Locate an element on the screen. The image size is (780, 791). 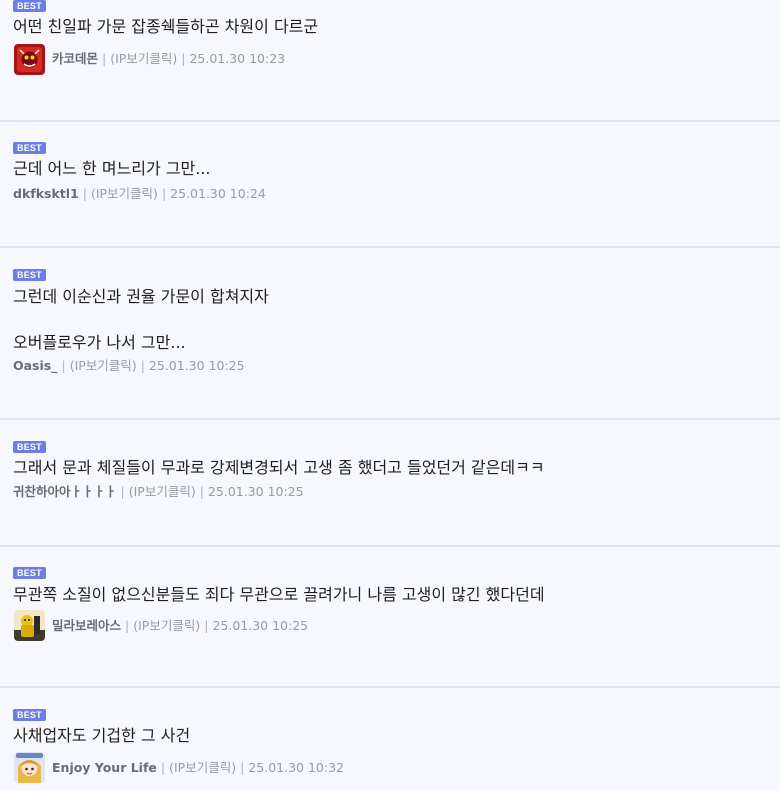
comment-meta: 카코데몬 | (IP보기클릭) | 25.01.30 10:23 is located at coordinates (168, 59).